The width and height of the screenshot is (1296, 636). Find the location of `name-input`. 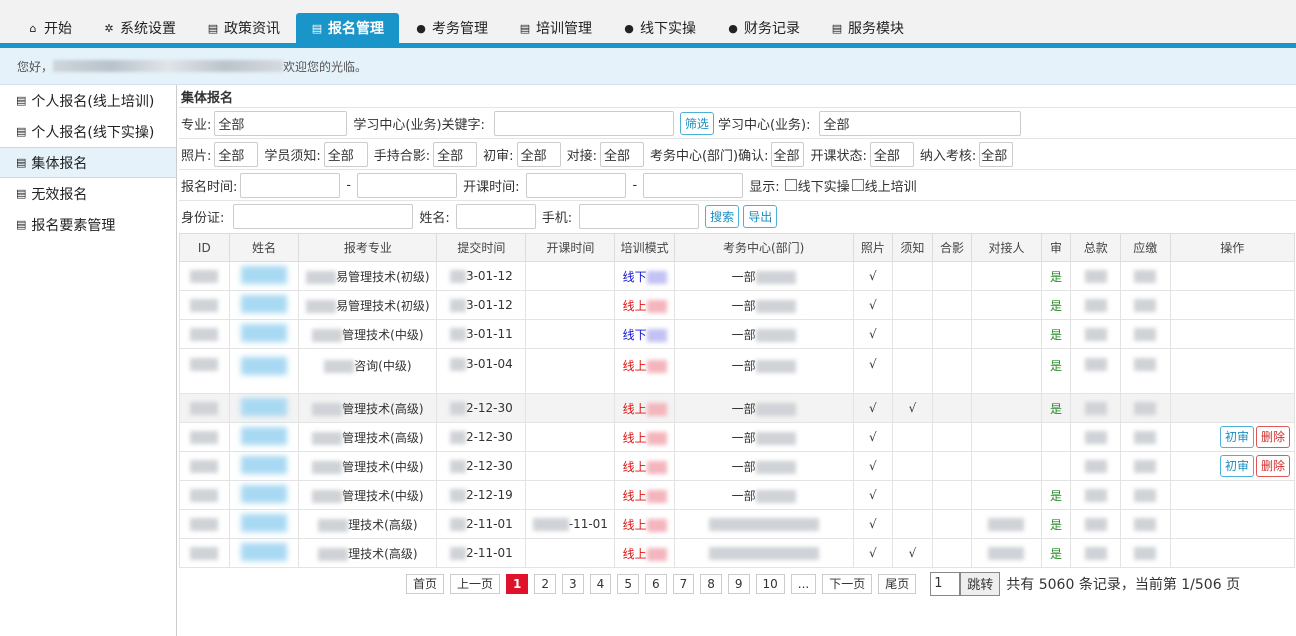

name-input is located at coordinates (495, 216).